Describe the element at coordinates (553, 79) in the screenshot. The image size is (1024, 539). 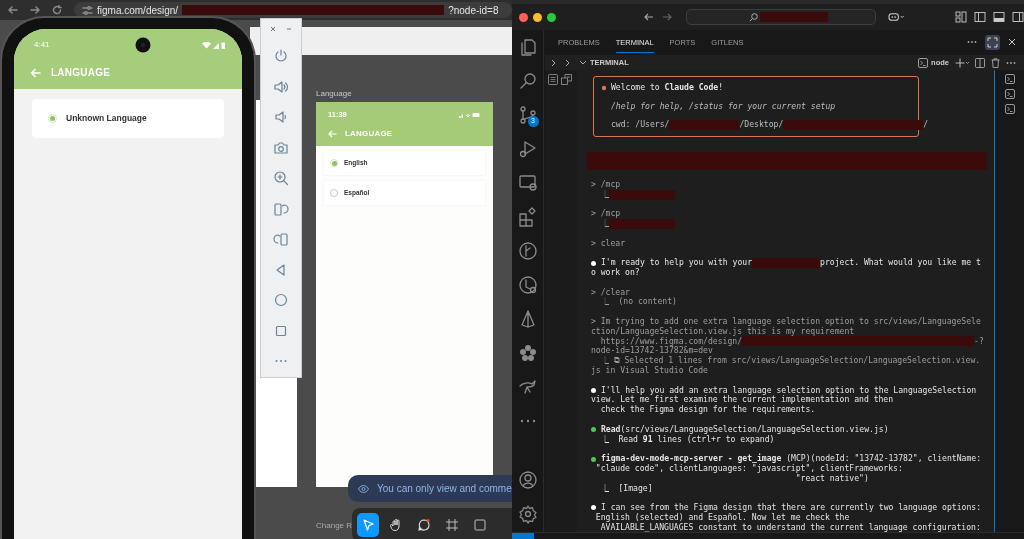
I see `file-icon` at that location.